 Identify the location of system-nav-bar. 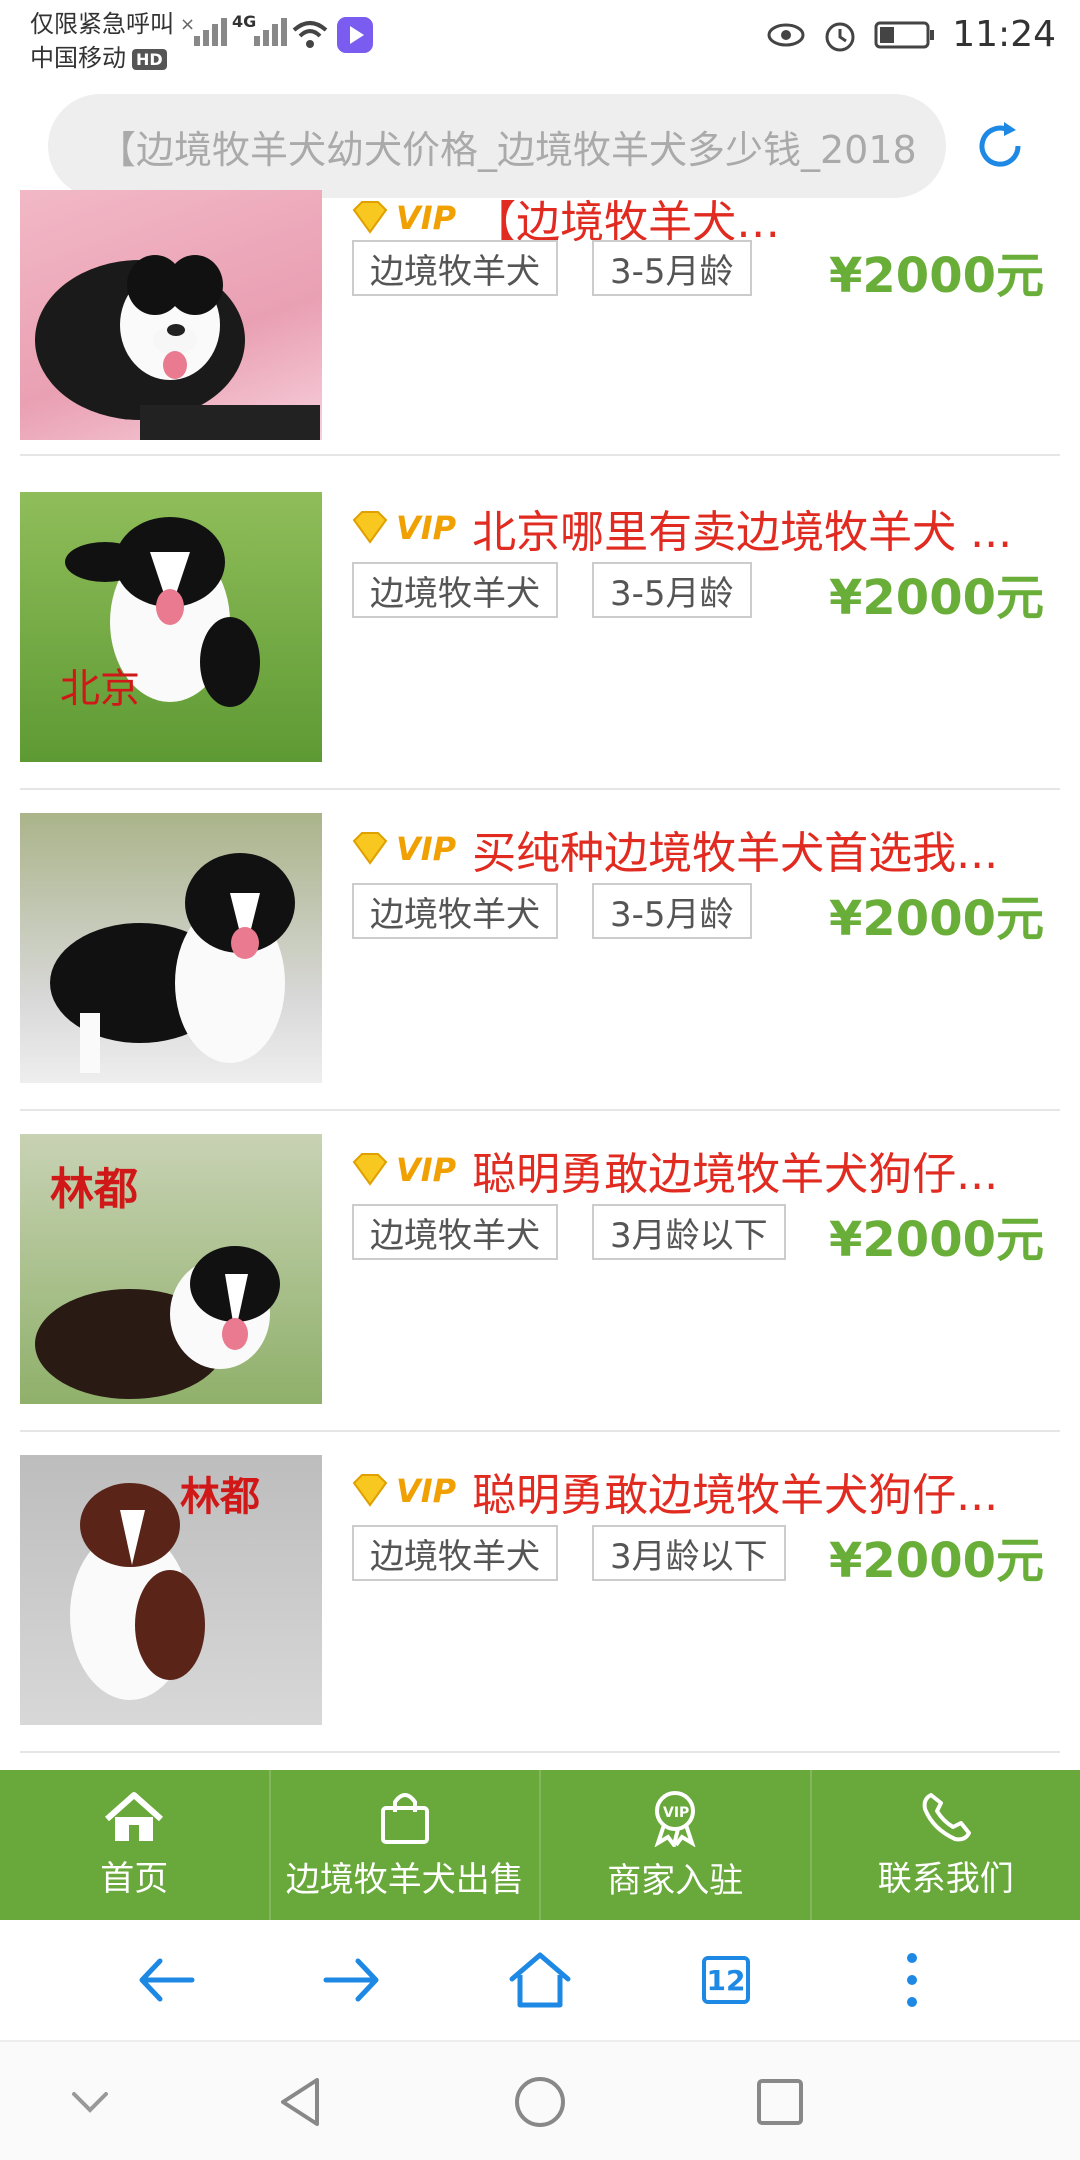
(540, 2101).